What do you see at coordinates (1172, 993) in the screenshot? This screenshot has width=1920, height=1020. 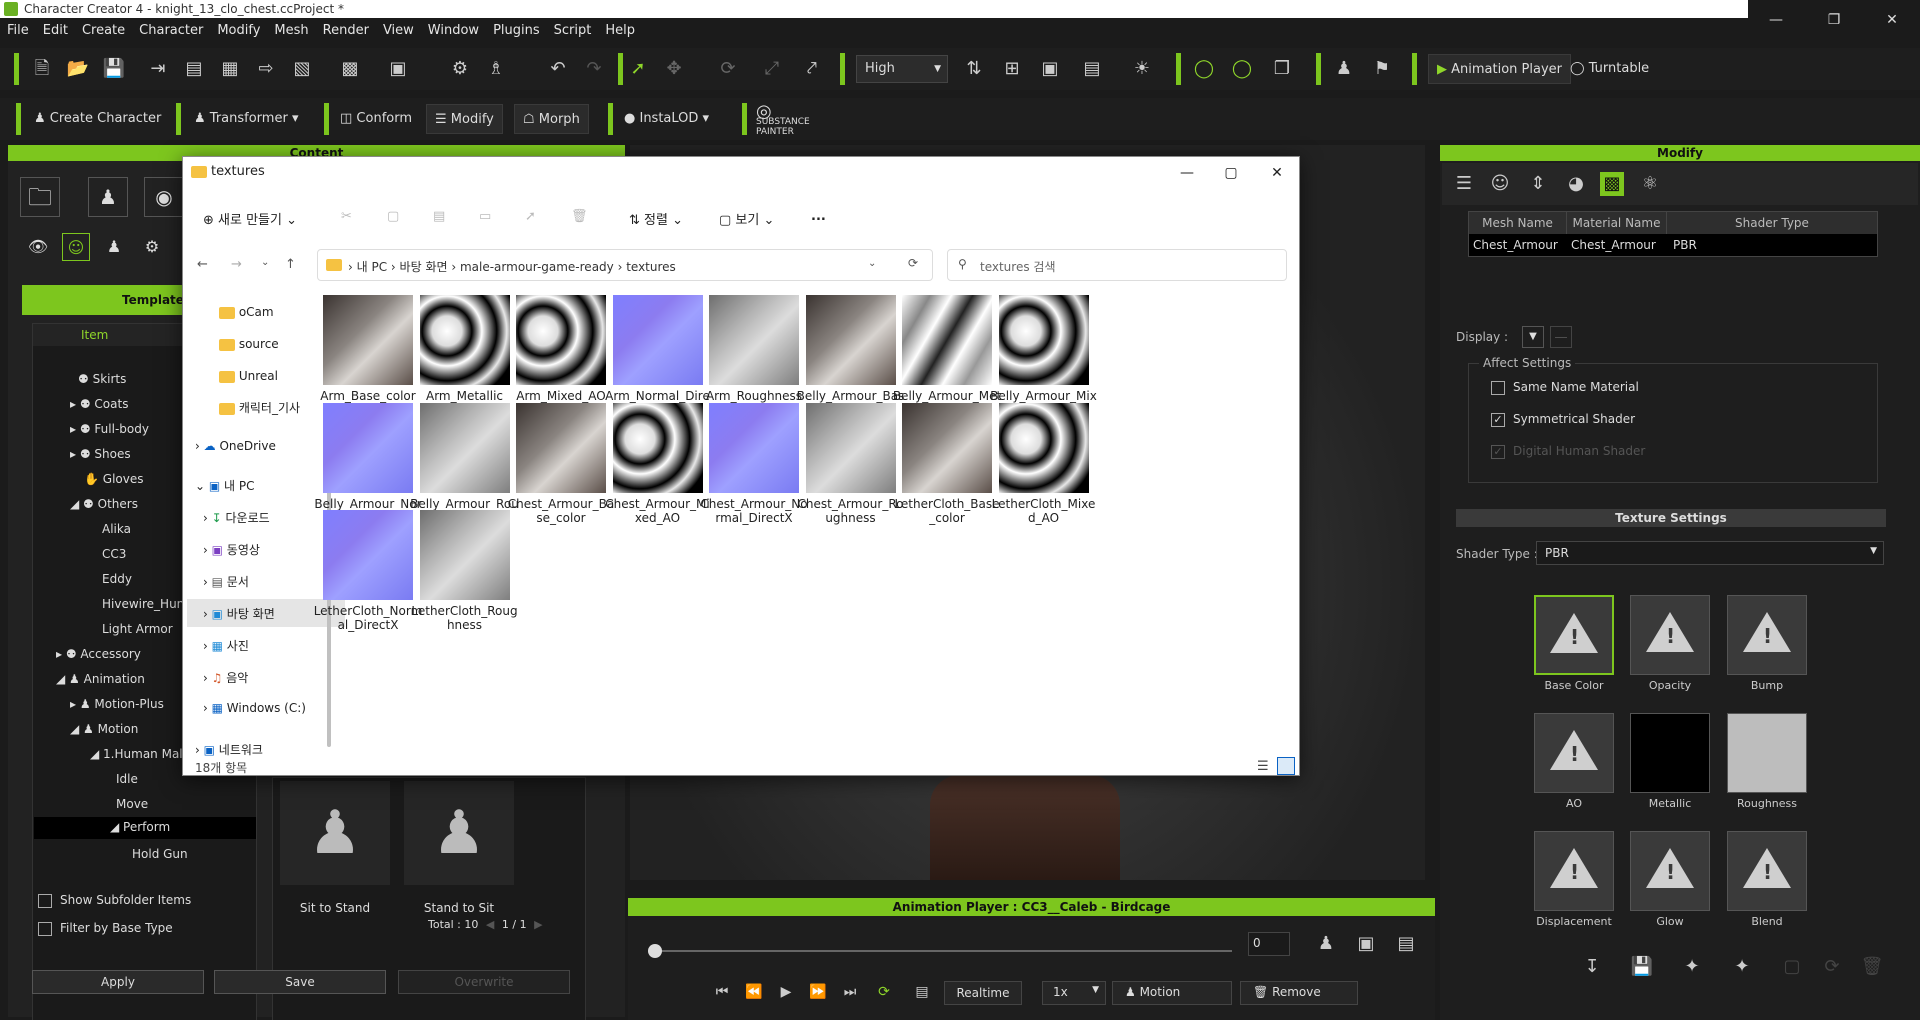 I see `motion-button: ♟ Motion` at bounding box center [1172, 993].